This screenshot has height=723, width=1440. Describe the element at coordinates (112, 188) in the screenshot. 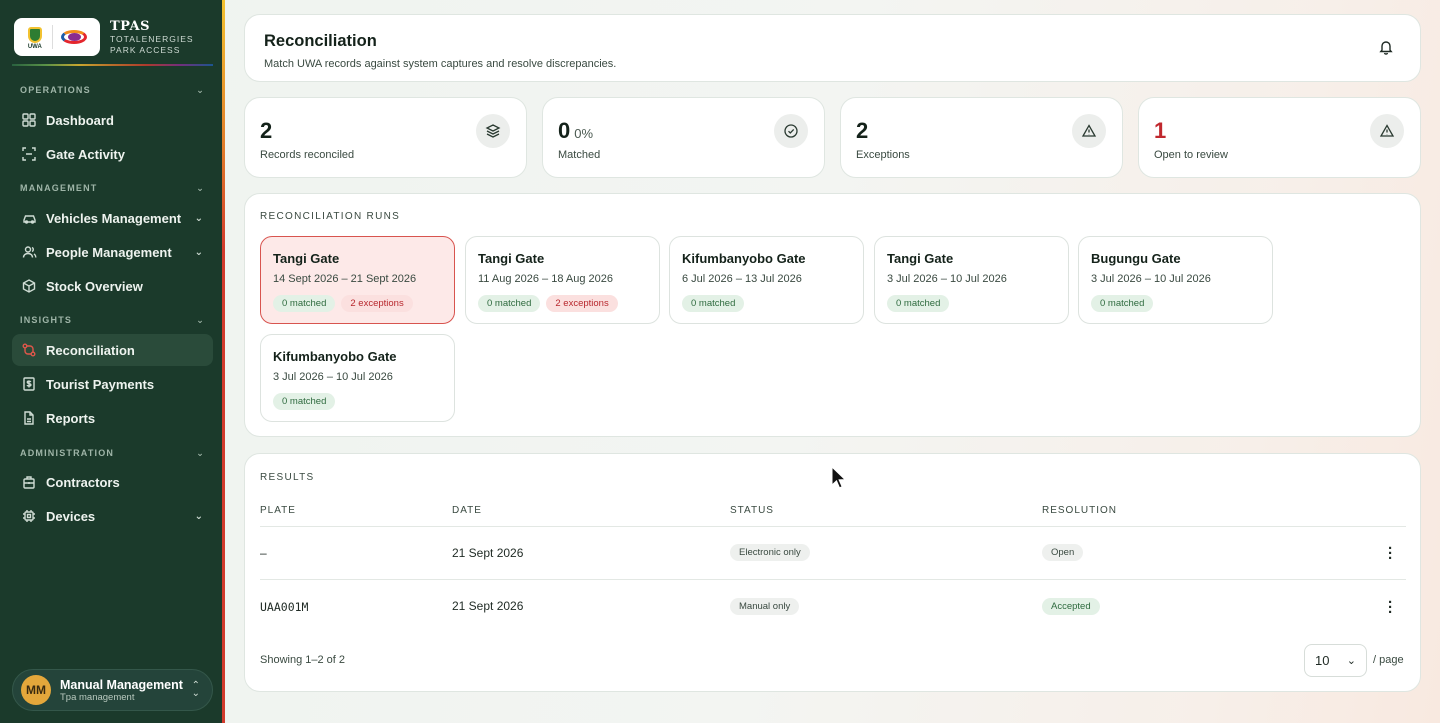

I see `nav-section-management: MANAGEMENT ⌄` at that location.